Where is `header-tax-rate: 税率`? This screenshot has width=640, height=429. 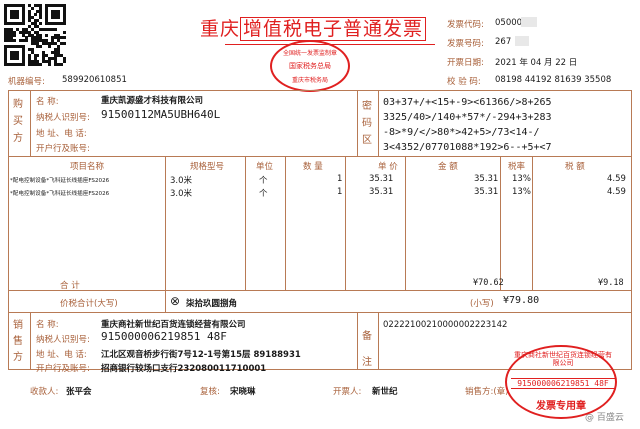
header-tax-rate: 税率 is located at coordinates (517, 167).